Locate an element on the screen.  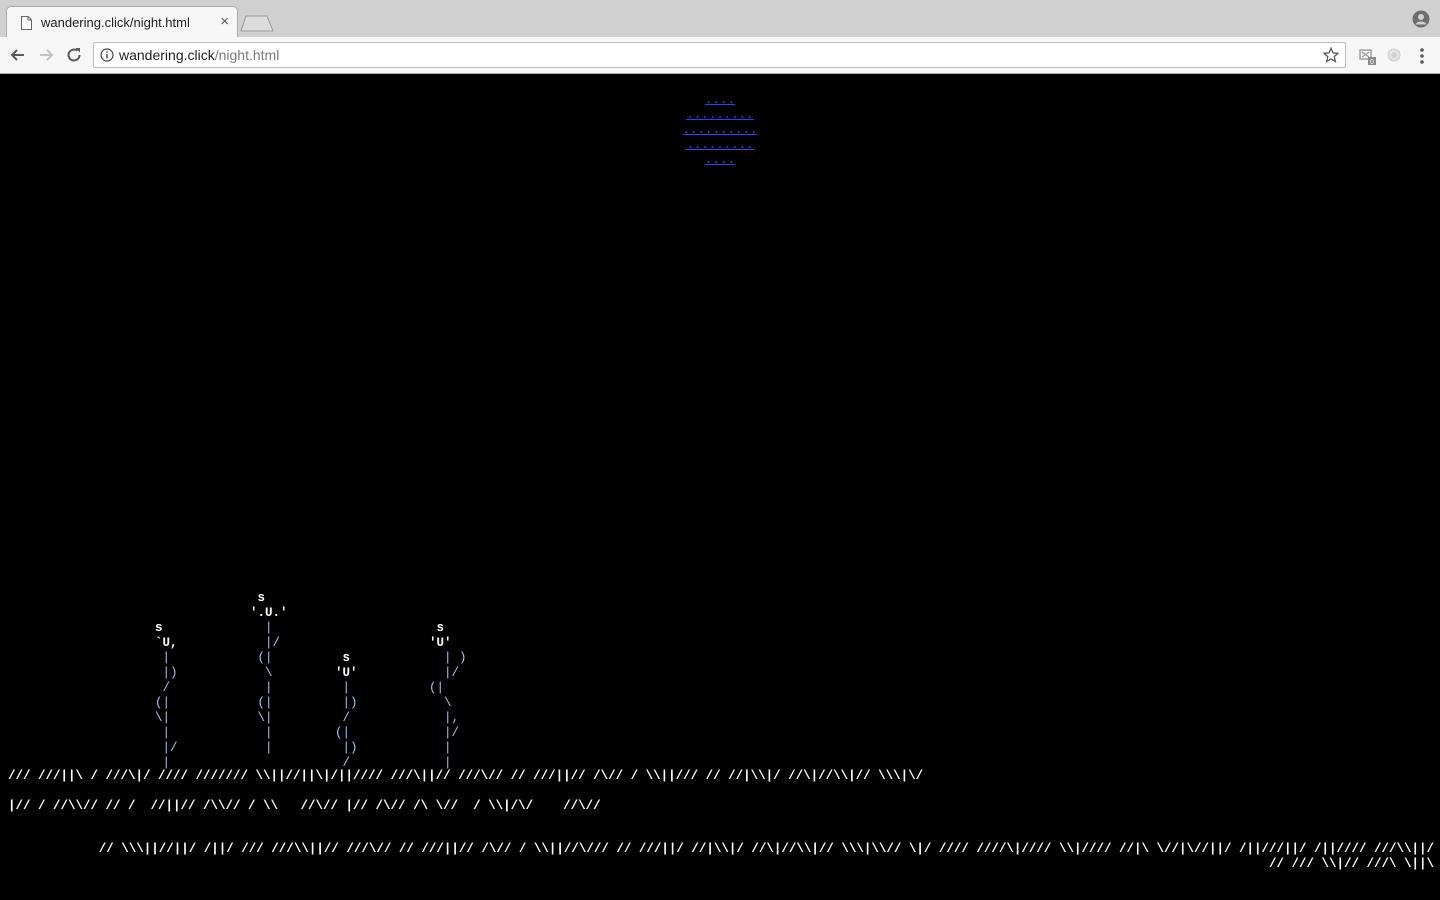
url-path: /night.html is located at coordinates (247, 55).